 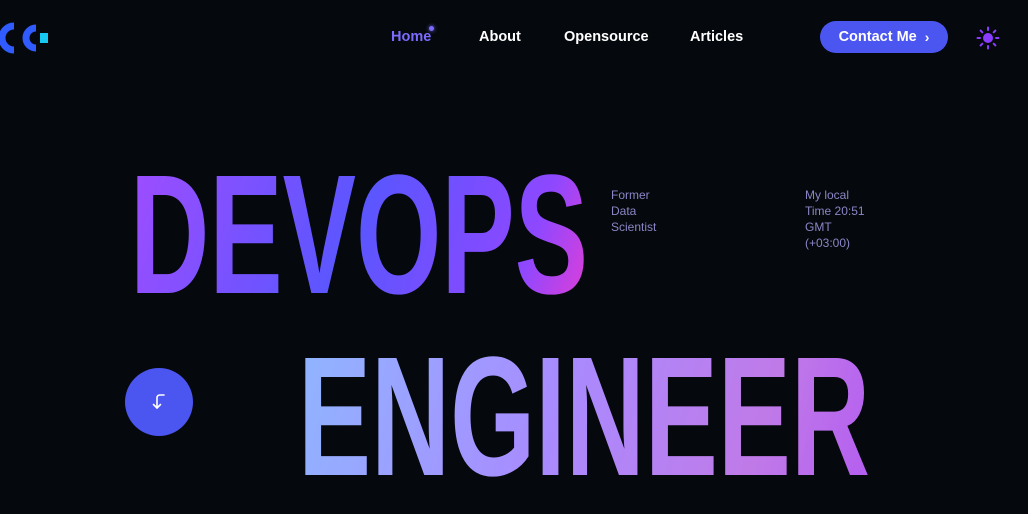 What do you see at coordinates (624, 211) in the screenshot?
I see `former-line: Data` at bounding box center [624, 211].